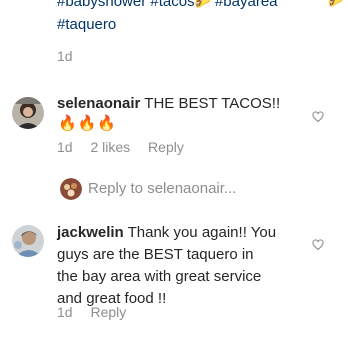  Describe the element at coordinates (101, 5) in the screenshot. I see `hashtag-babyshower: #babyshower` at that location.